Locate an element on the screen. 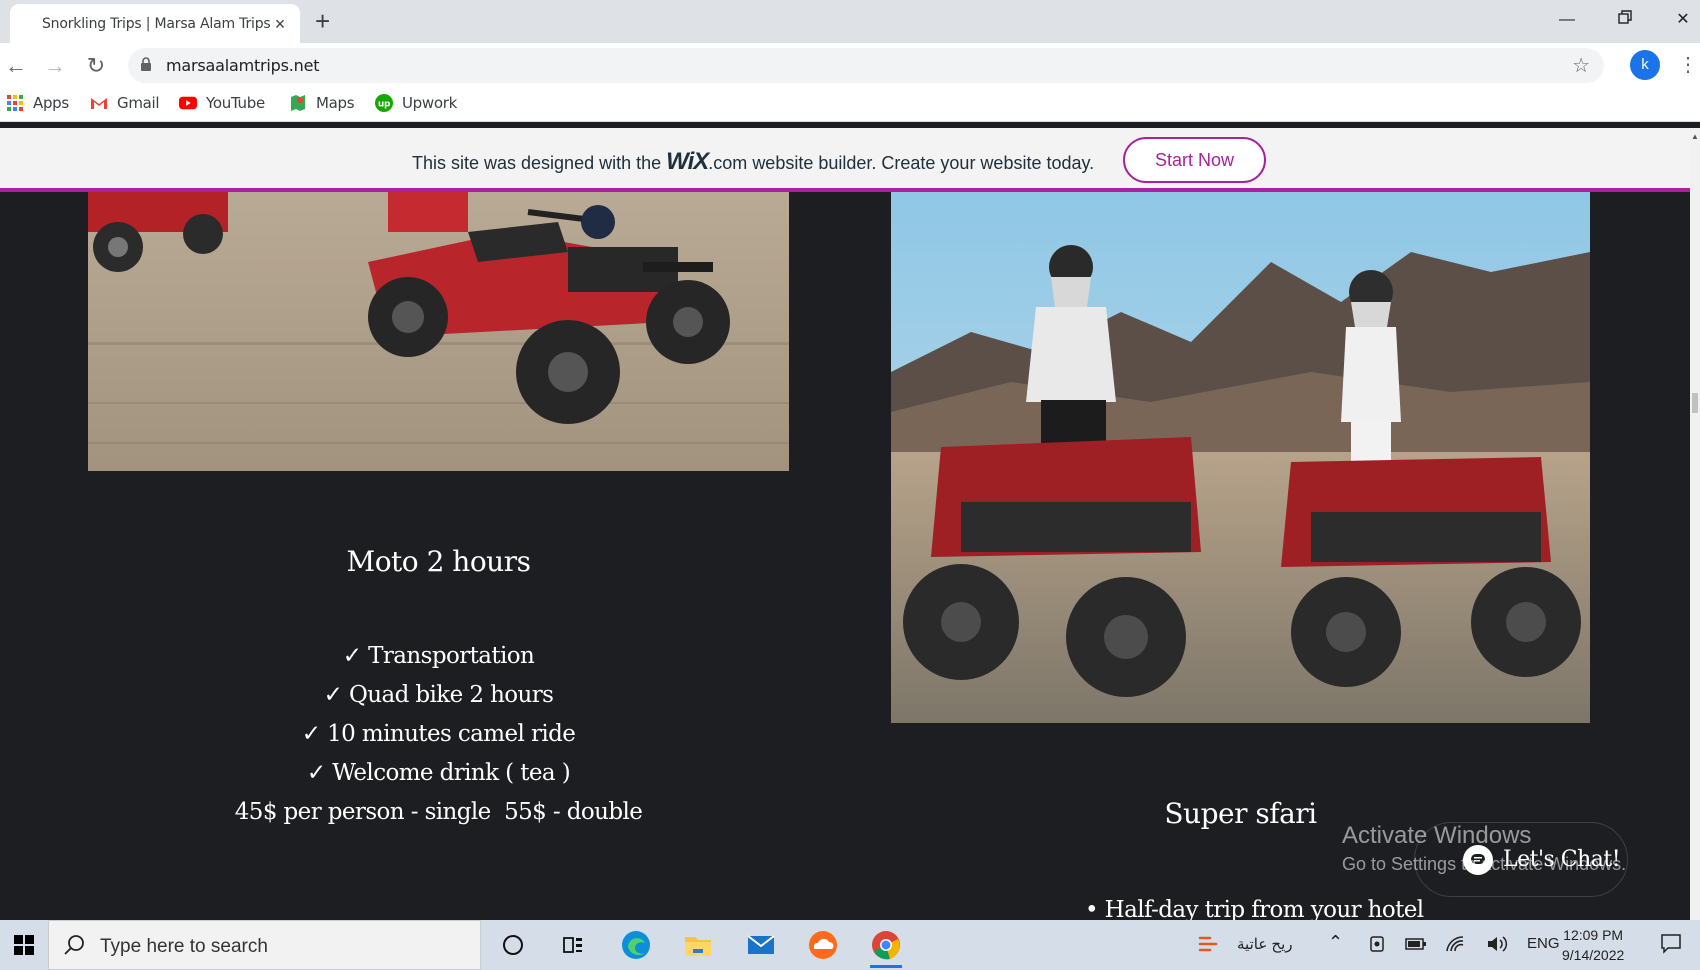 Image resolution: width=1700 pixels, height=970 pixels. meet-now-icon is located at coordinates (1377, 946).